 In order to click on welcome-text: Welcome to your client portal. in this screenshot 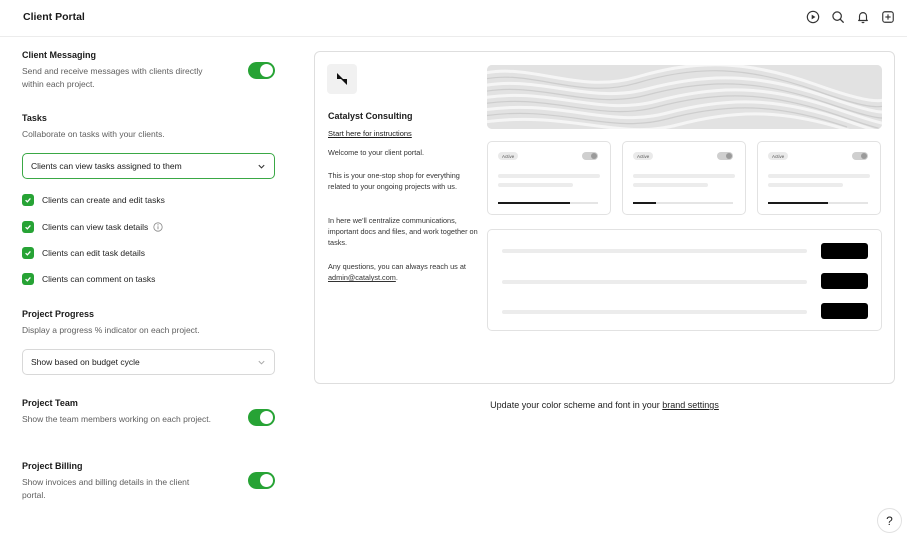, I will do `click(376, 152)`.